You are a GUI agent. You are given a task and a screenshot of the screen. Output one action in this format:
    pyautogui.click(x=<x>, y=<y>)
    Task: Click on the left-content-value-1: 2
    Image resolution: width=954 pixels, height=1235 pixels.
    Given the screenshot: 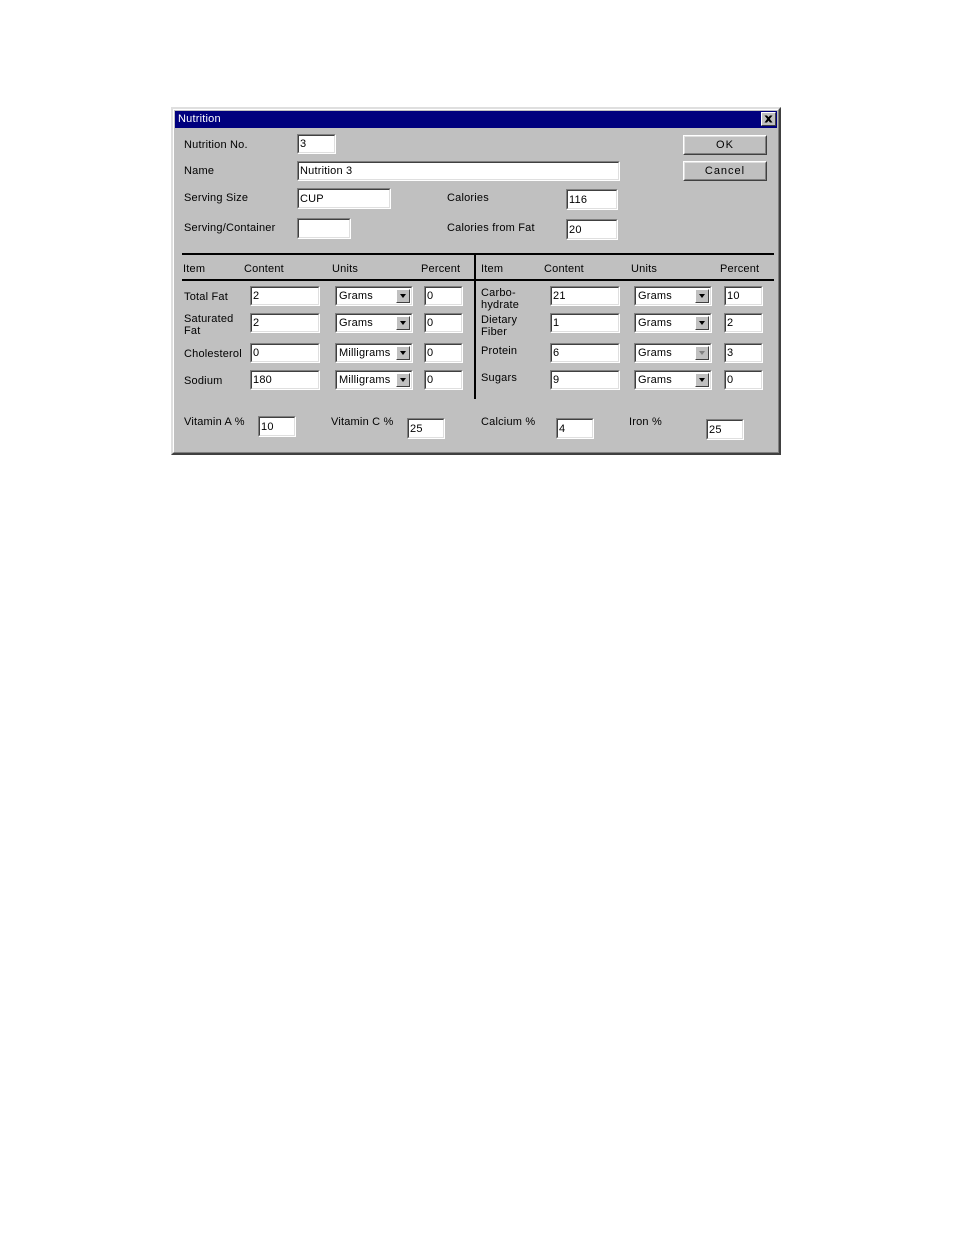 What is the action you would take?
    pyautogui.click(x=256, y=323)
    